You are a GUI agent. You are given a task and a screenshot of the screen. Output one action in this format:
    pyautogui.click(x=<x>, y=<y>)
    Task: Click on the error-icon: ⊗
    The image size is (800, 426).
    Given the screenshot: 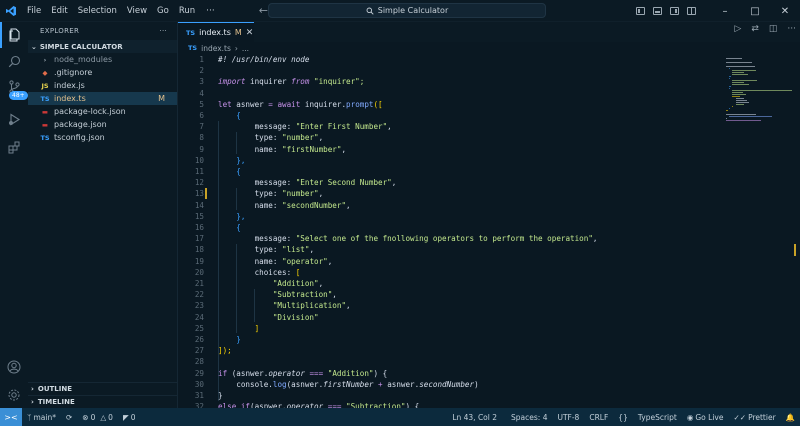 What is the action you would take?
    pyautogui.click(x=85, y=417)
    